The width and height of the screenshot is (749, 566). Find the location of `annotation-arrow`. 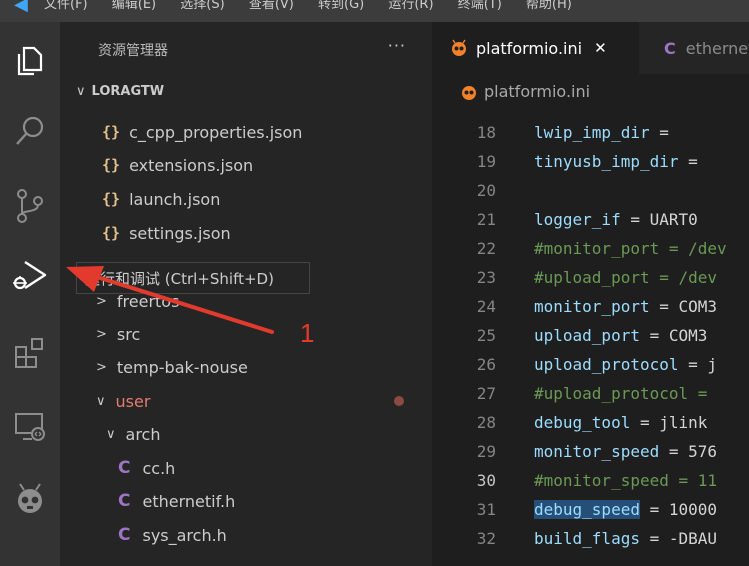

annotation-arrow is located at coordinates (170, 300).